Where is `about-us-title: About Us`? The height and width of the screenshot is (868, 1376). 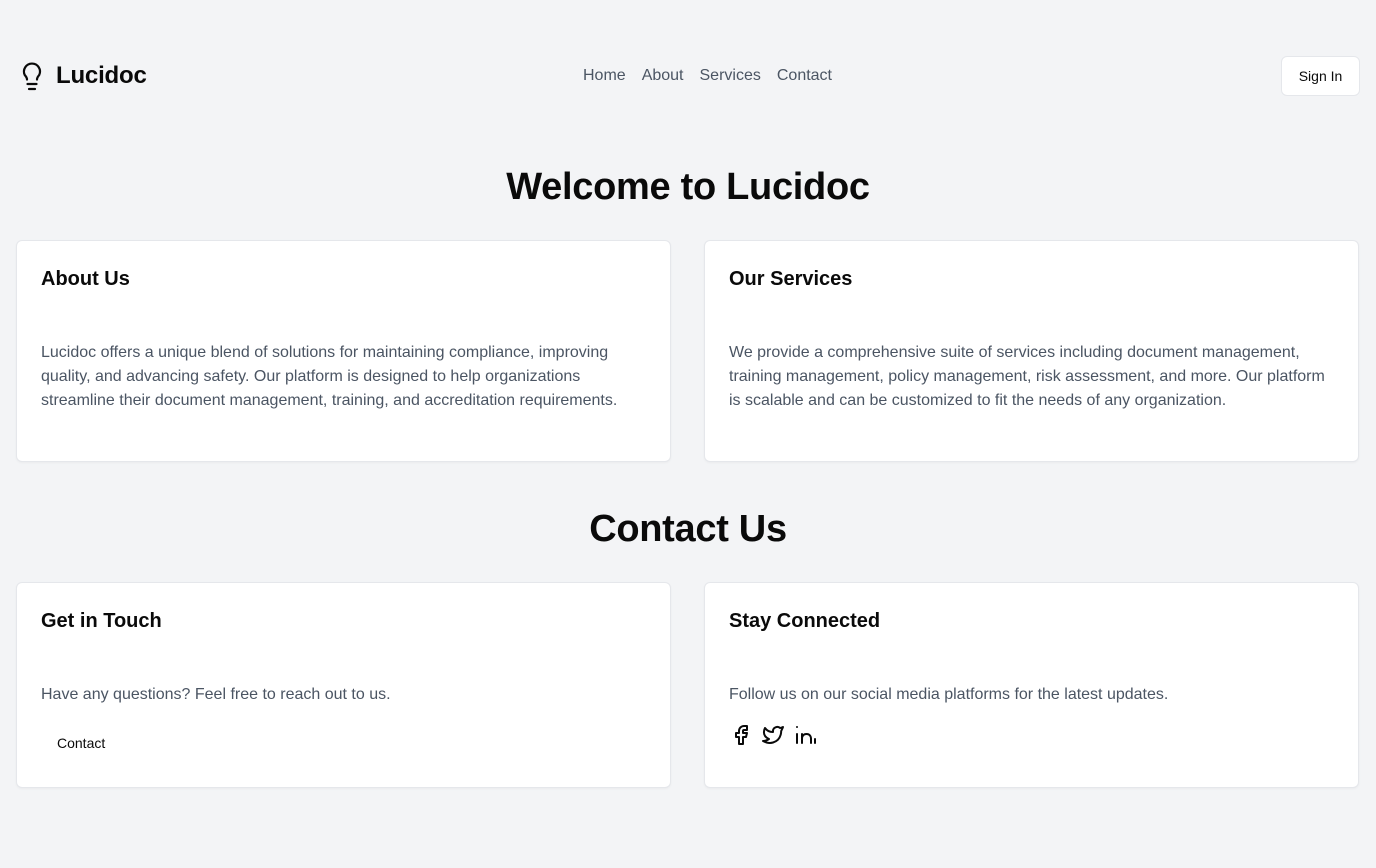 about-us-title: About Us is located at coordinates (85, 279).